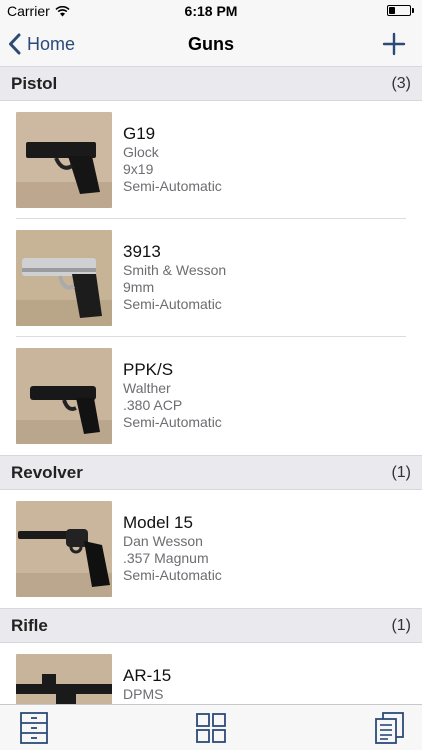  What do you see at coordinates (211, 472) in the screenshot?
I see `section-header-revolver: Revolver (1)` at bounding box center [211, 472].